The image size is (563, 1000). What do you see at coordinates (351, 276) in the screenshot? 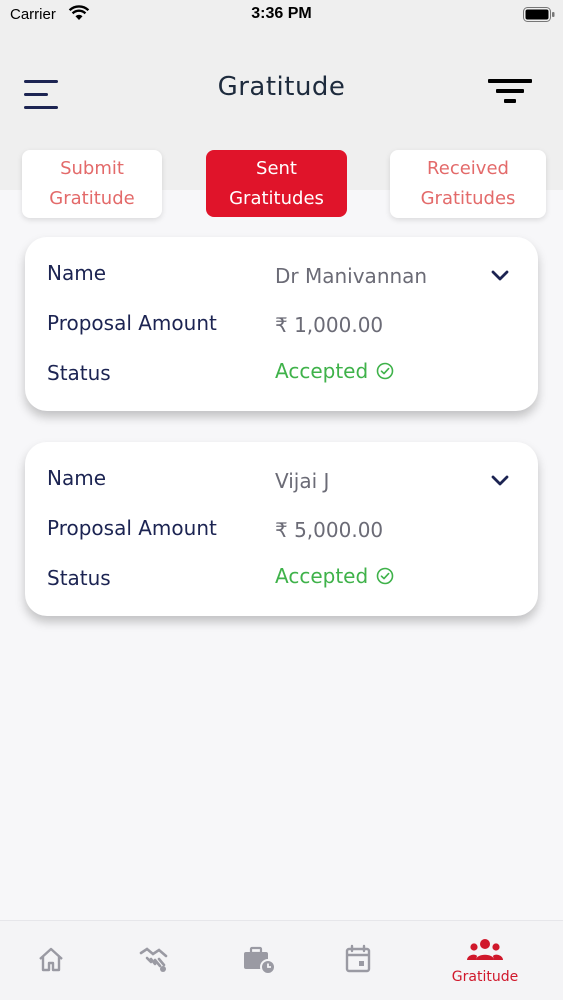
I see `name-value: Dr Manivannan` at bounding box center [351, 276].